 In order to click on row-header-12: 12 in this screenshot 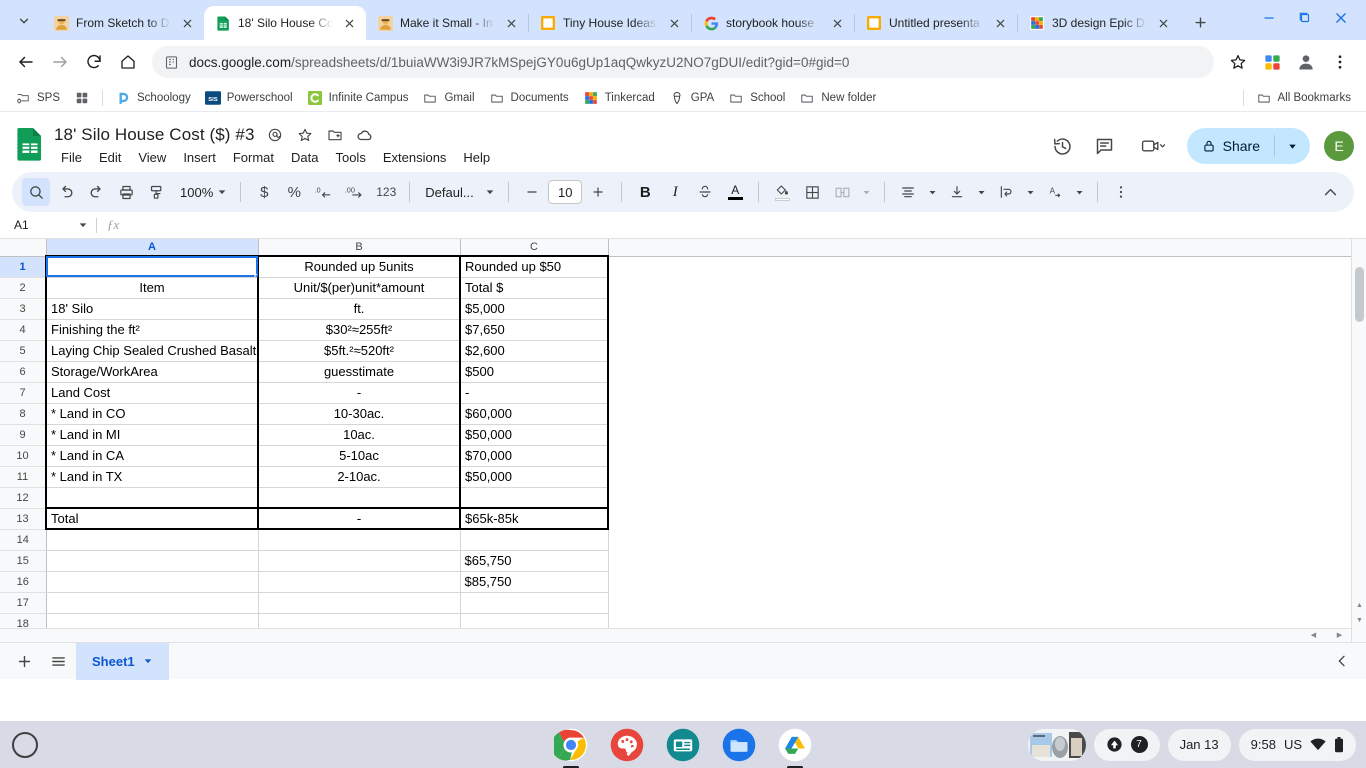, I will do `click(23, 498)`.